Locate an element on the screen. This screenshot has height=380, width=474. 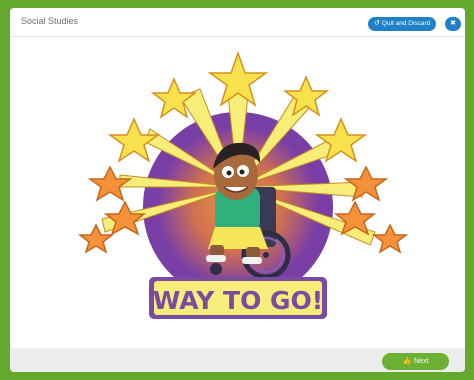
star-bottom-right is located at coordinates (390, 238).